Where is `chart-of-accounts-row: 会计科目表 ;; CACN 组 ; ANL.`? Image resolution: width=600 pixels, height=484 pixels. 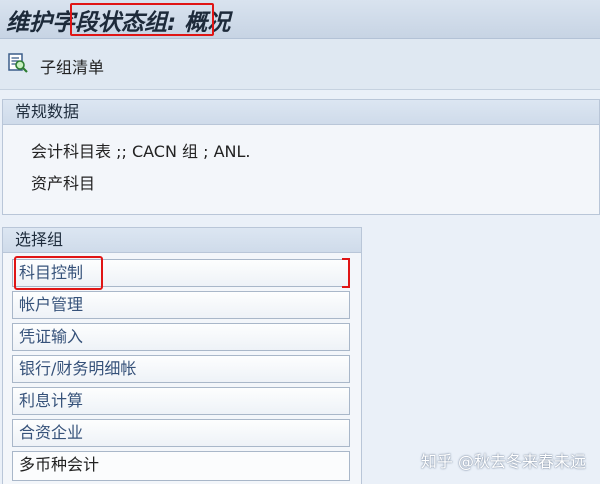
chart-of-accounts-row: 会计科目表 ;; CACN 组 ; ANL. is located at coordinates (141, 151).